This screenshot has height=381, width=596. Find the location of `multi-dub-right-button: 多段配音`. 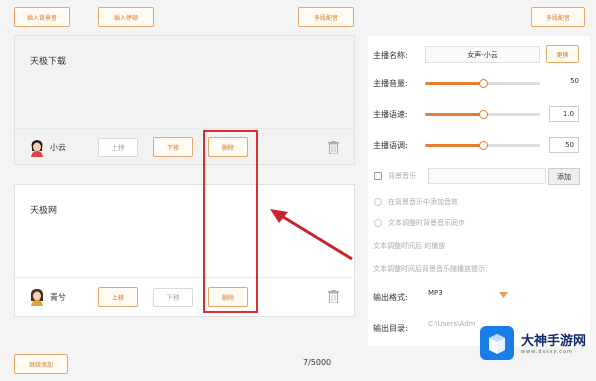

multi-dub-right-button: 多段配音 is located at coordinates (558, 17).